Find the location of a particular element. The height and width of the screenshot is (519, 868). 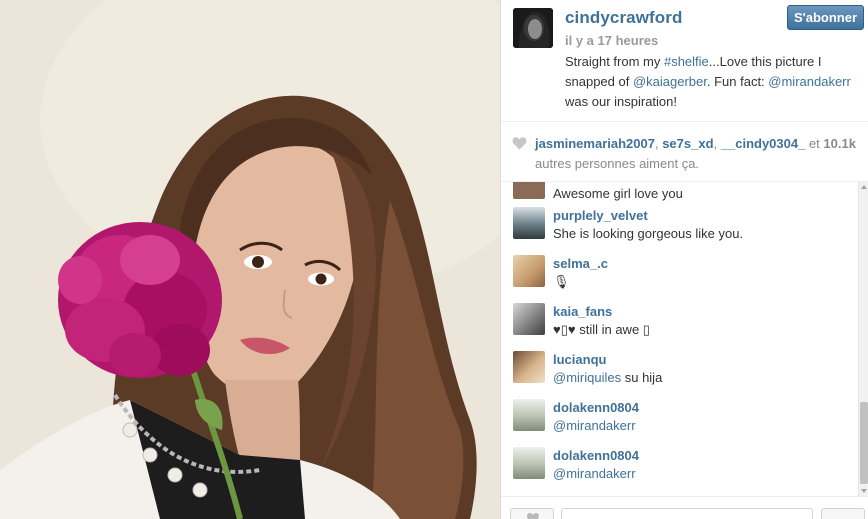

post-timestamp: il y a 17 heures is located at coordinates (611, 40).